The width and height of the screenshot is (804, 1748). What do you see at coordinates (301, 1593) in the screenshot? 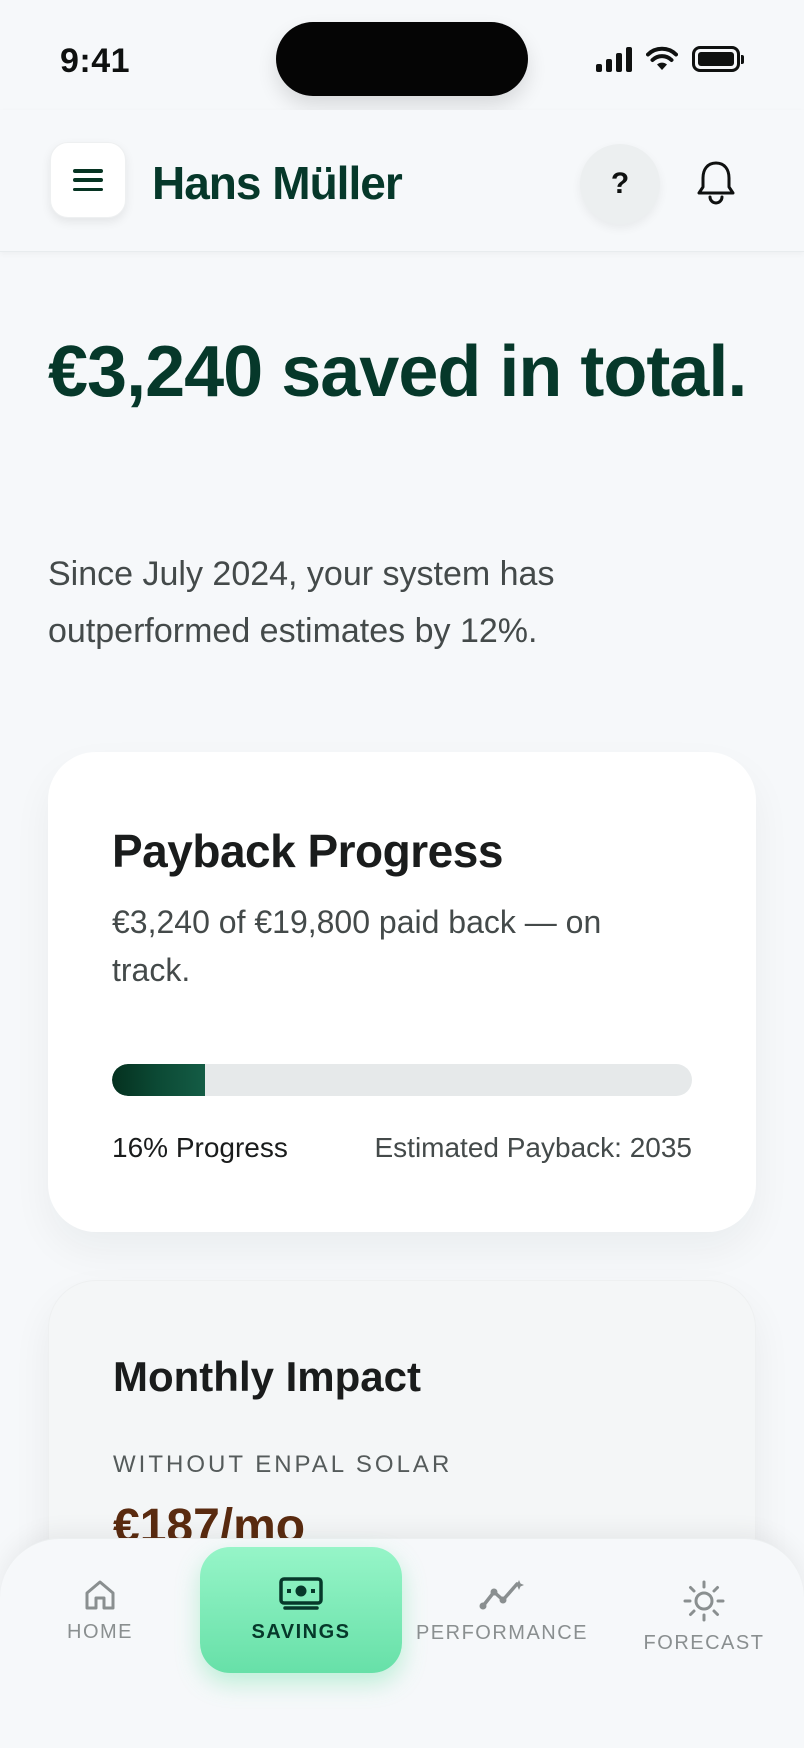
I see `money-icon` at bounding box center [301, 1593].